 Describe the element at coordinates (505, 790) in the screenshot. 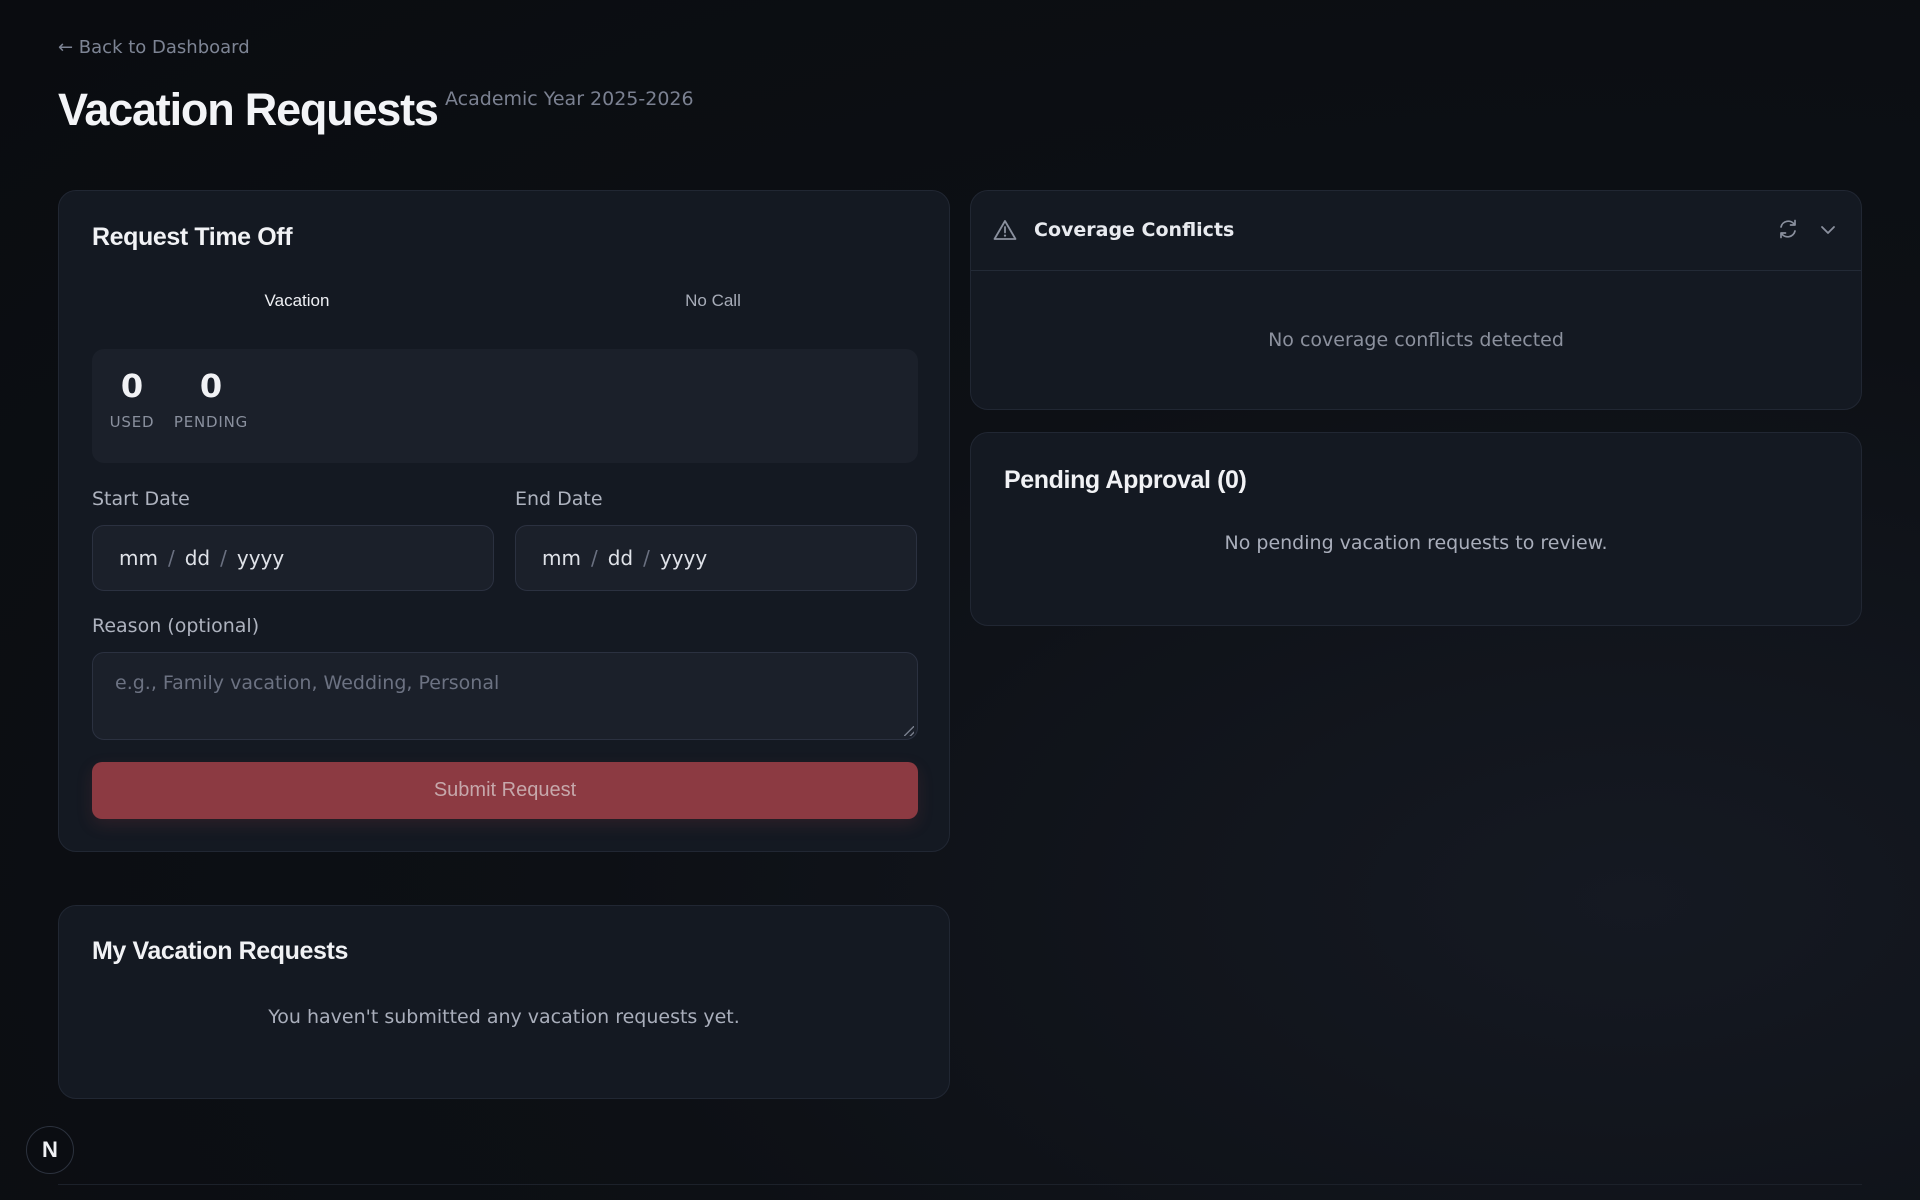

I see `submit-request-button: Submit Request` at that location.